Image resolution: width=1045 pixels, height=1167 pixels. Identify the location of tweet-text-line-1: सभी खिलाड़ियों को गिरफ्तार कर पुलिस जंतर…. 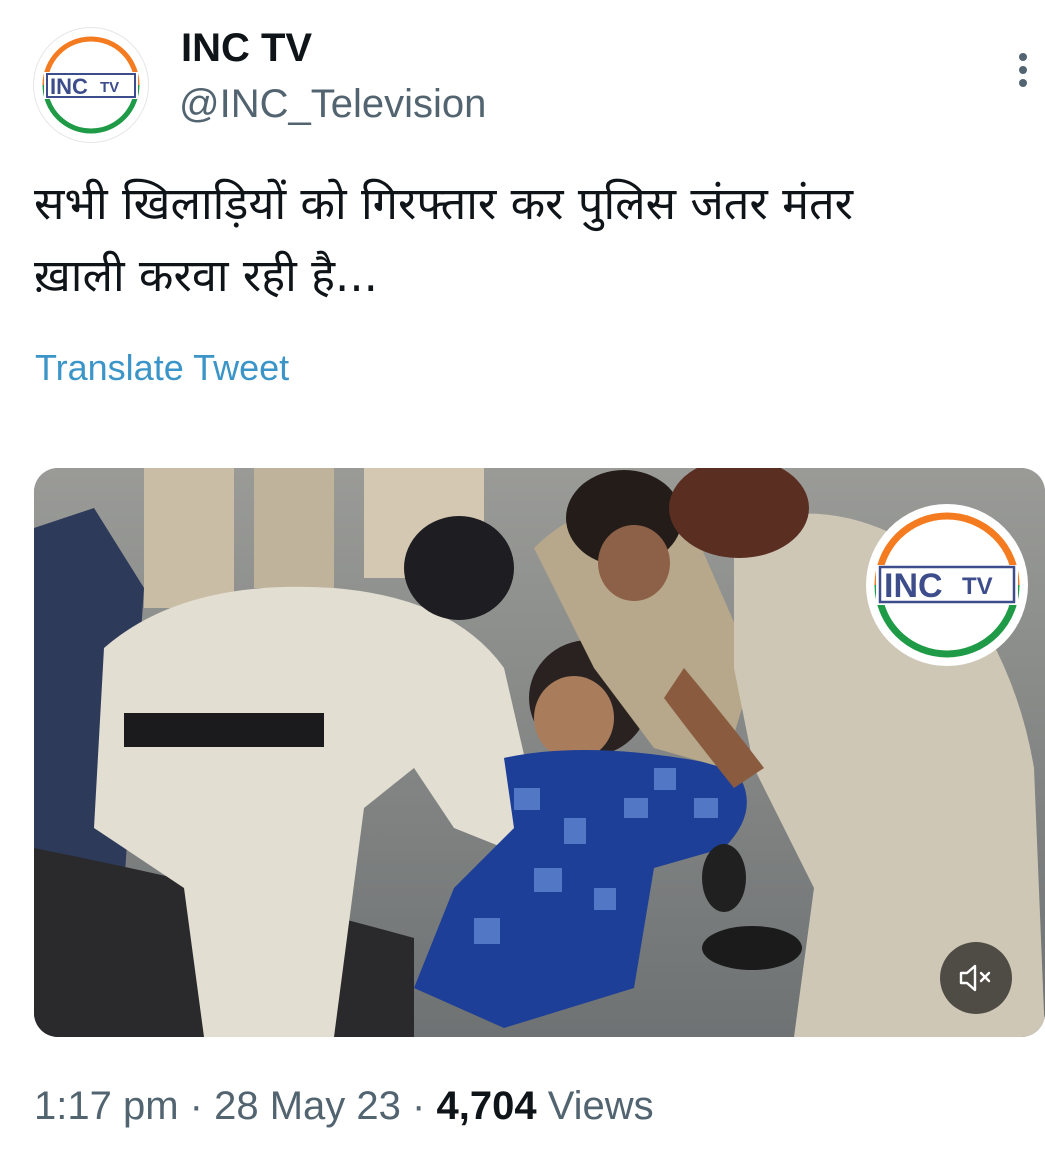
(444, 203).